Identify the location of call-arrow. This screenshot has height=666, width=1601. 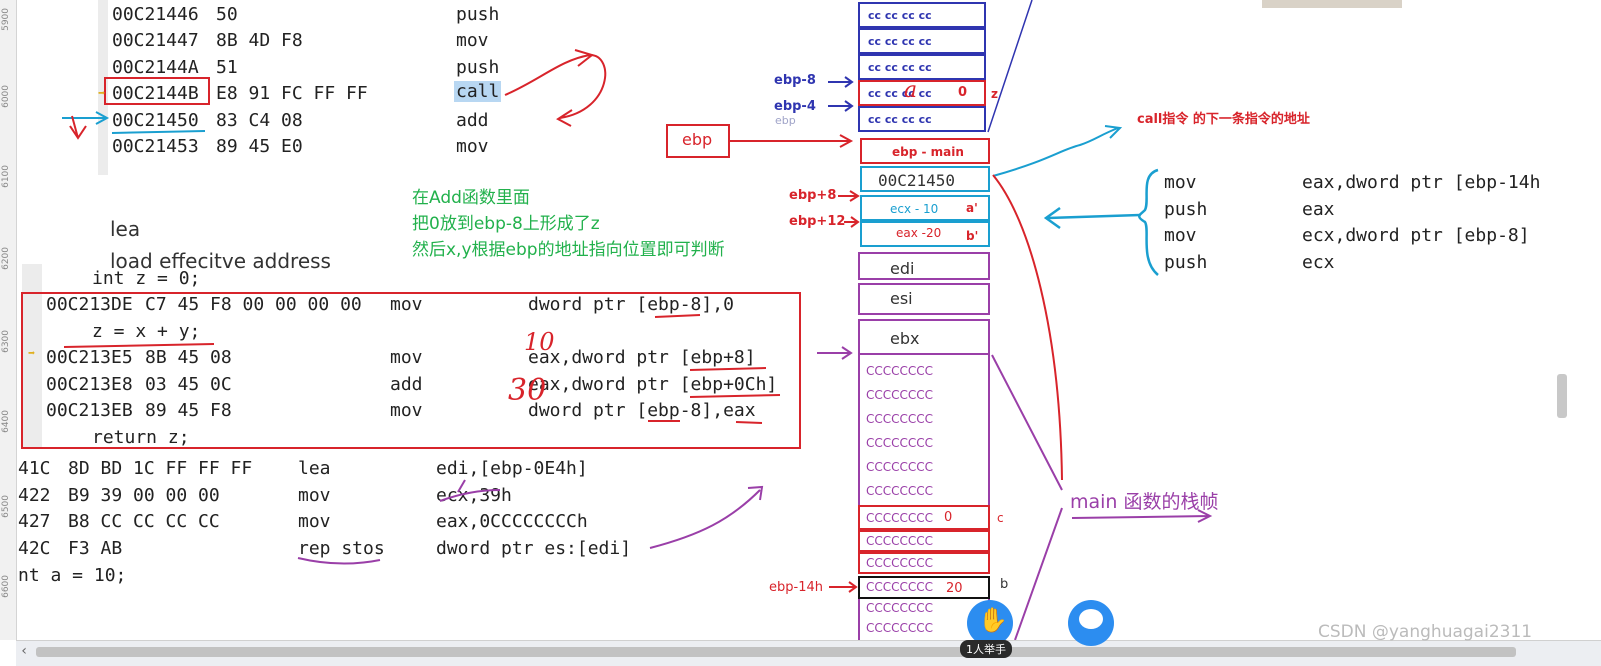
(549, 72).